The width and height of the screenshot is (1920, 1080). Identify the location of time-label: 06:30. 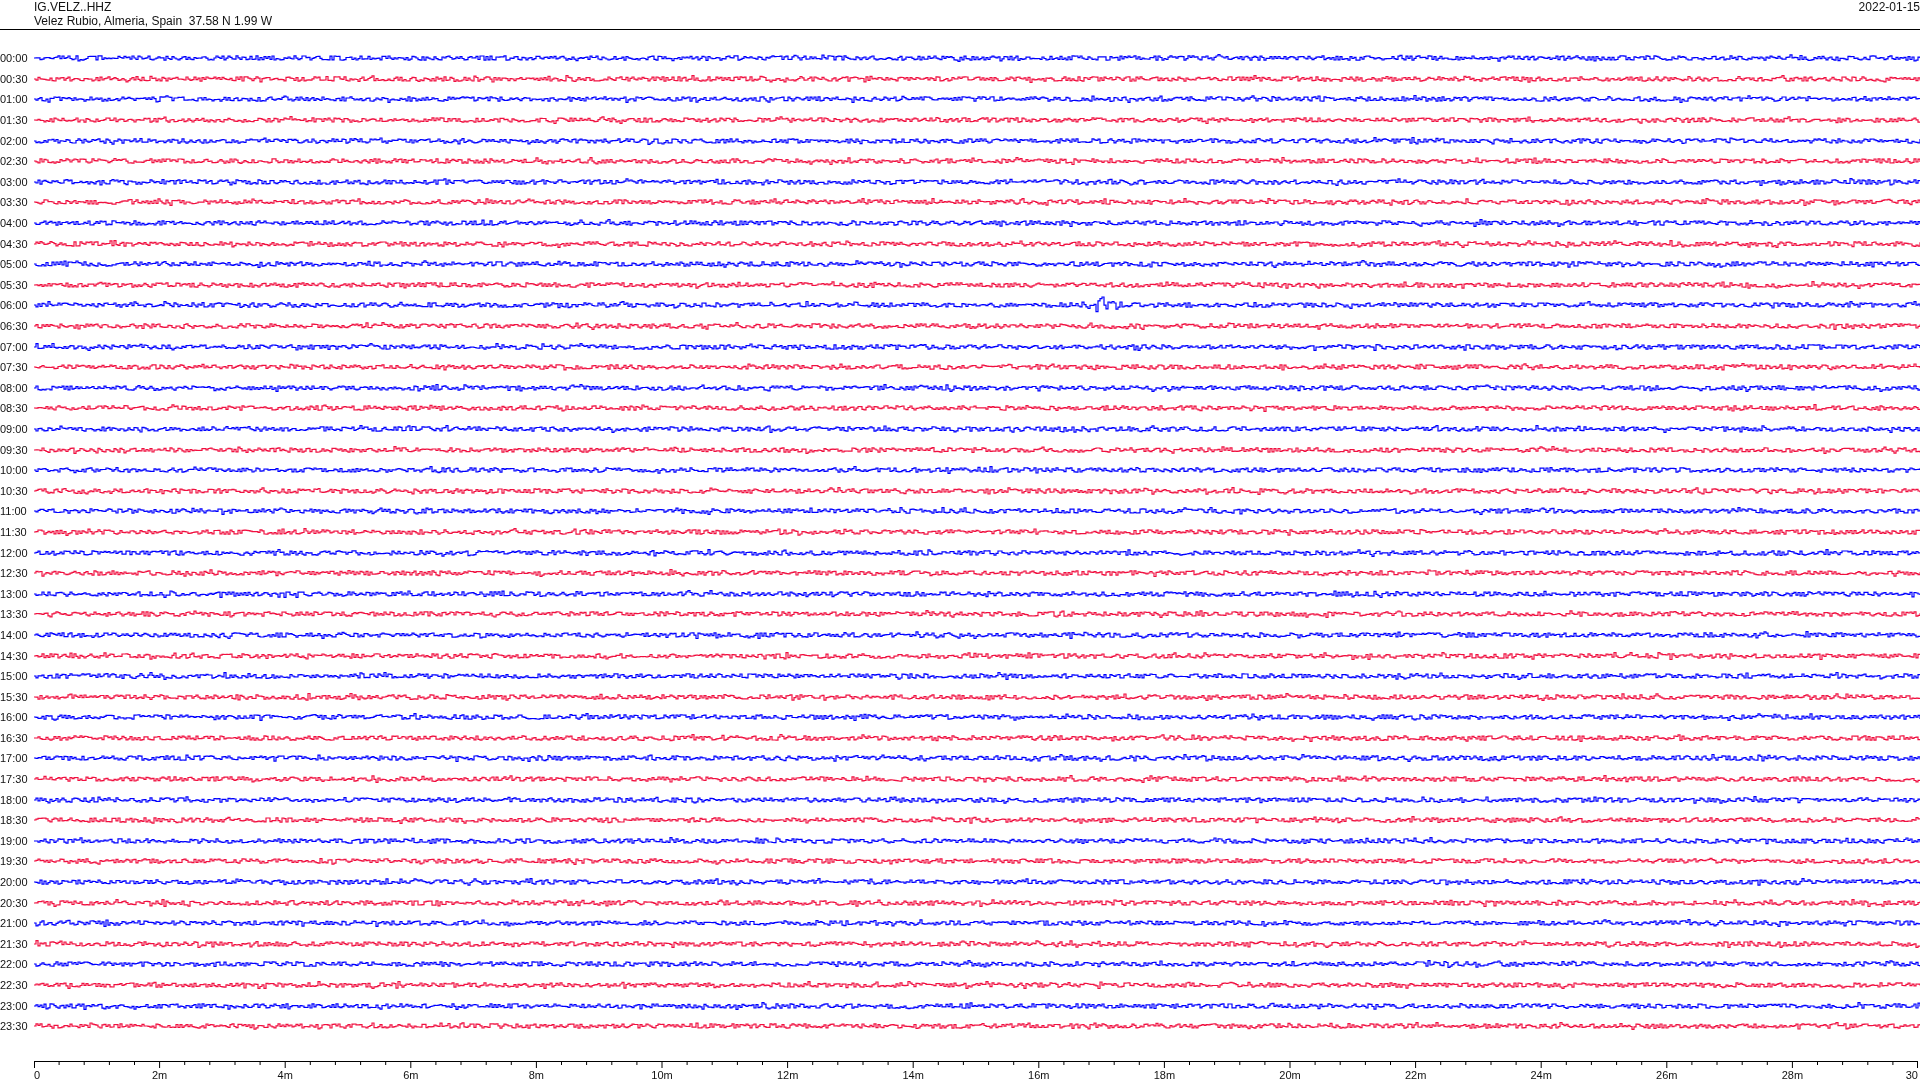
(14, 326).